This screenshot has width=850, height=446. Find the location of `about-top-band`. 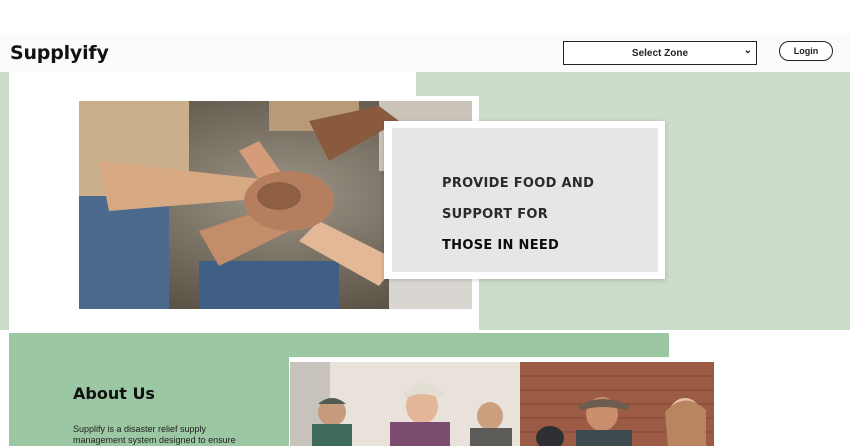

about-top-band is located at coordinates (339, 345).